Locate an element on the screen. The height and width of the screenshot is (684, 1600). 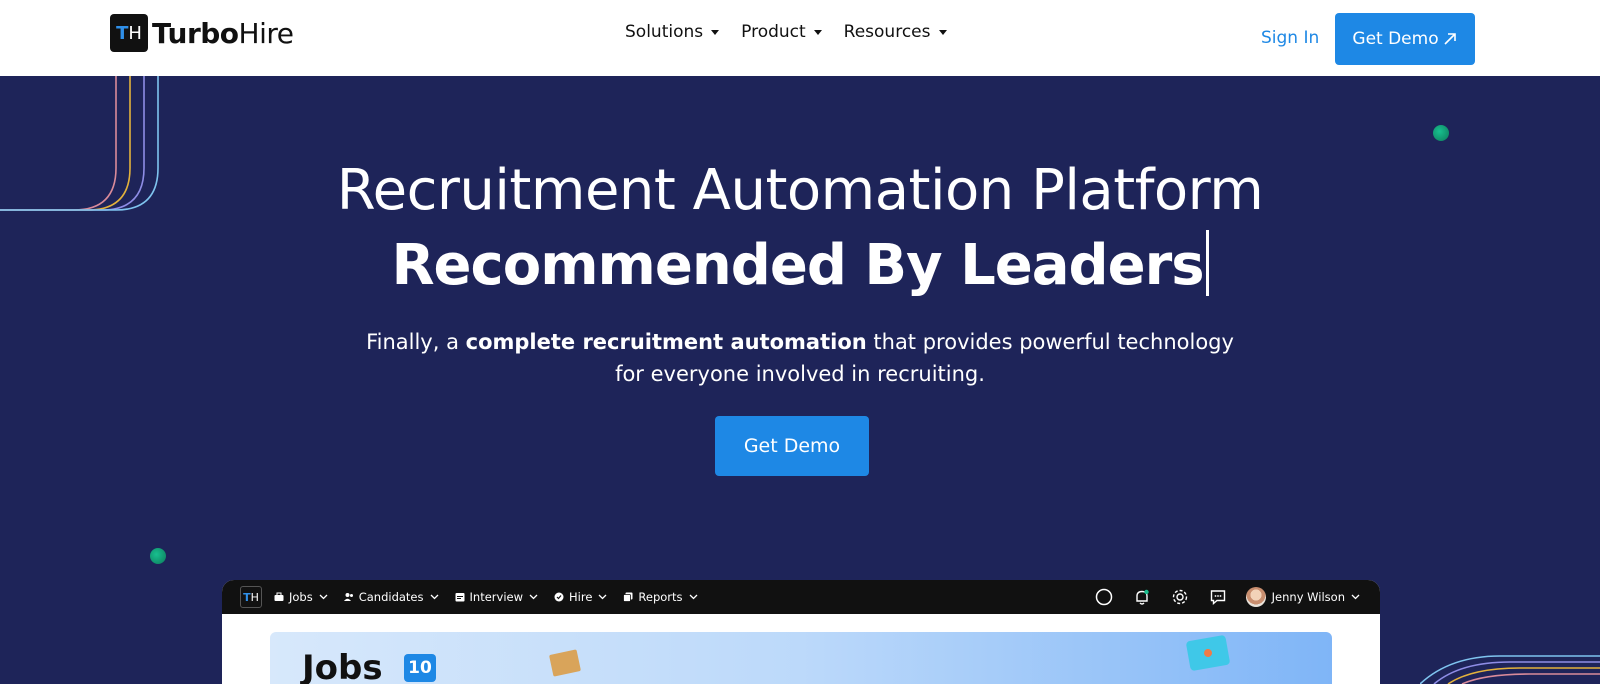
app-top-bar-actions: Jenny Wilson is located at coordinates (1227, 597).